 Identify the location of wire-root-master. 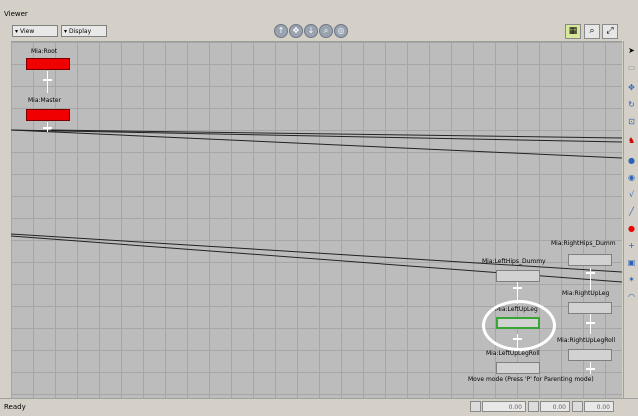
(47, 82).